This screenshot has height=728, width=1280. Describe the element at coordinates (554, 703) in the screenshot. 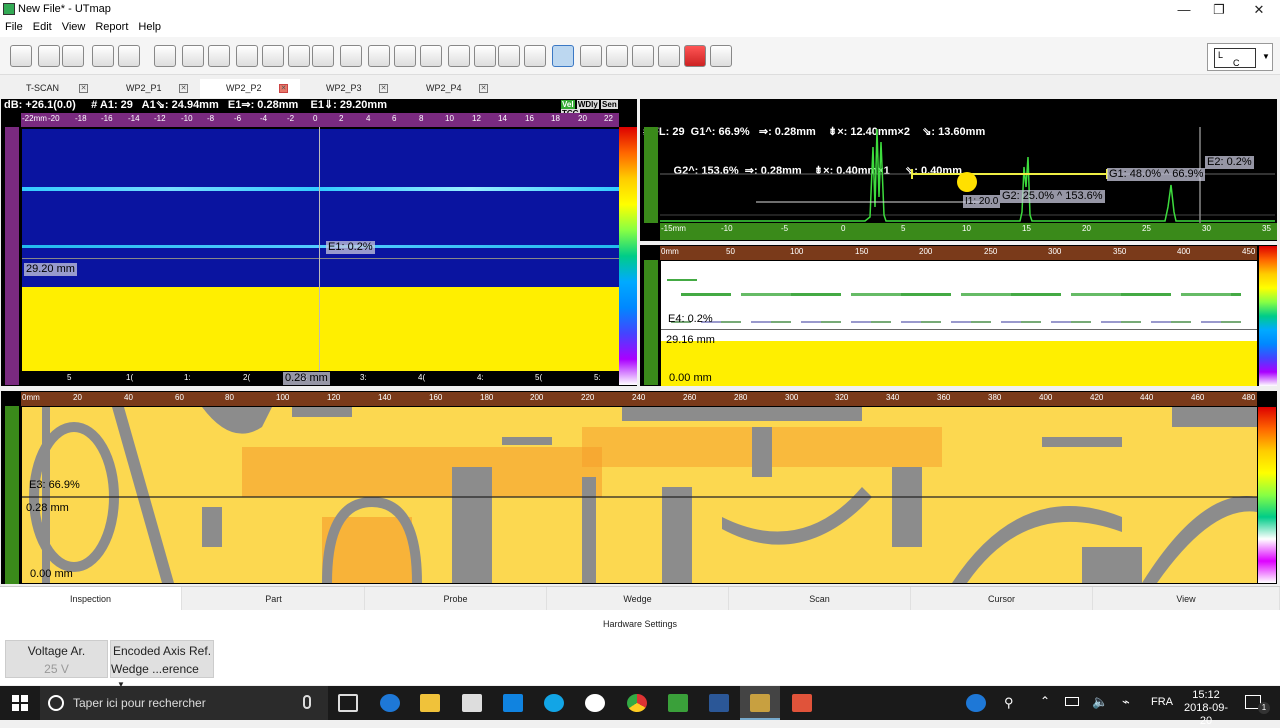

I see `skype-icon` at that location.